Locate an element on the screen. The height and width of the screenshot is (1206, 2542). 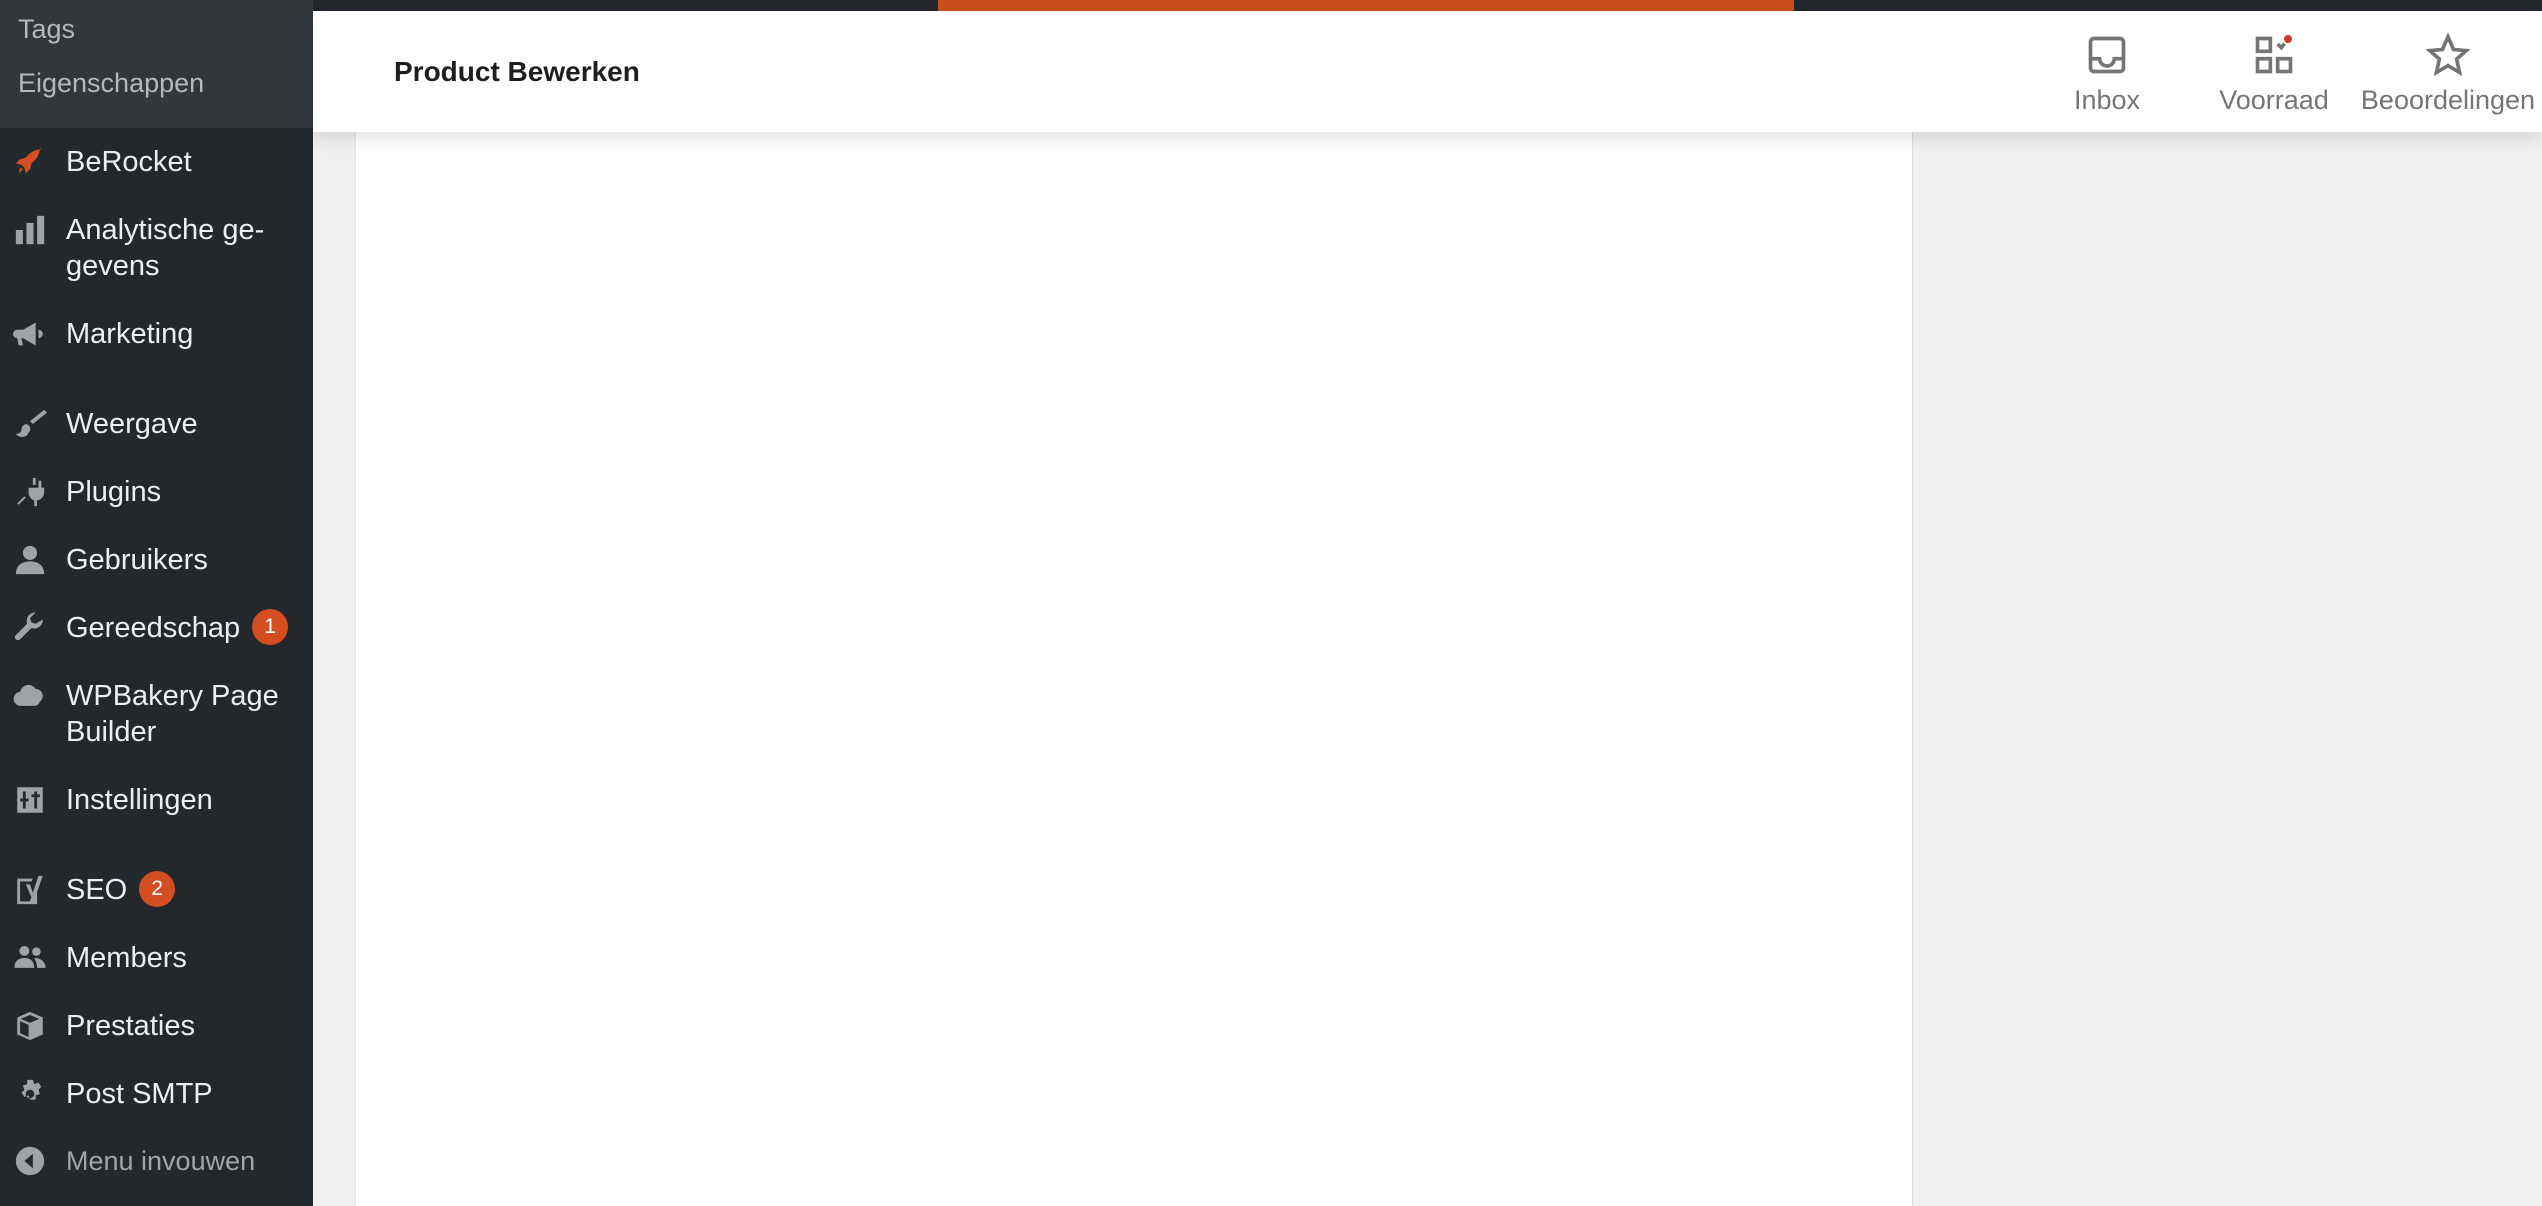
submenu-item-tags: Tags is located at coordinates (46, 29).